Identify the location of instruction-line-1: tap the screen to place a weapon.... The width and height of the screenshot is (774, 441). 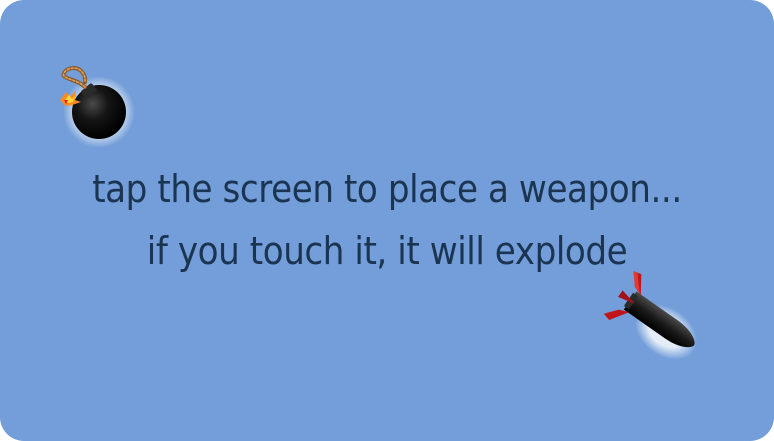
(387, 189).